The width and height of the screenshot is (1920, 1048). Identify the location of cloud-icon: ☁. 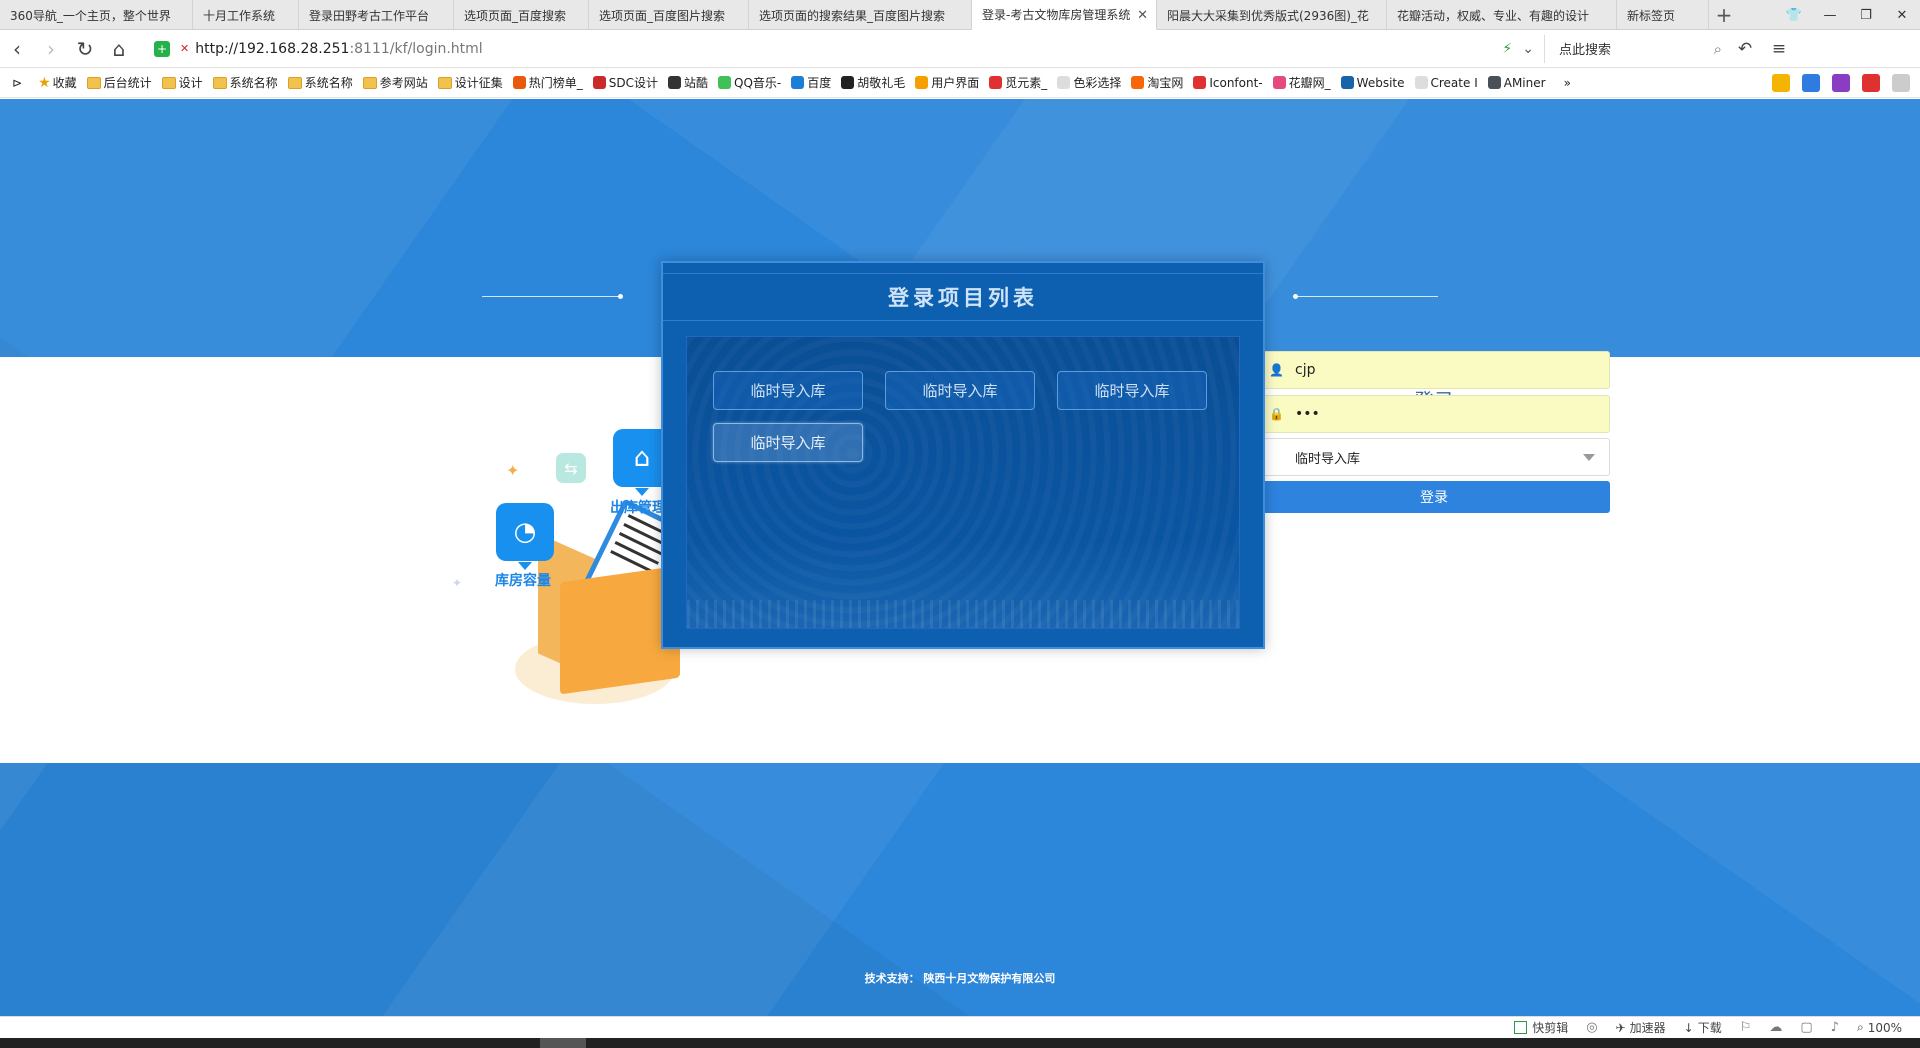
(1775, 1027).